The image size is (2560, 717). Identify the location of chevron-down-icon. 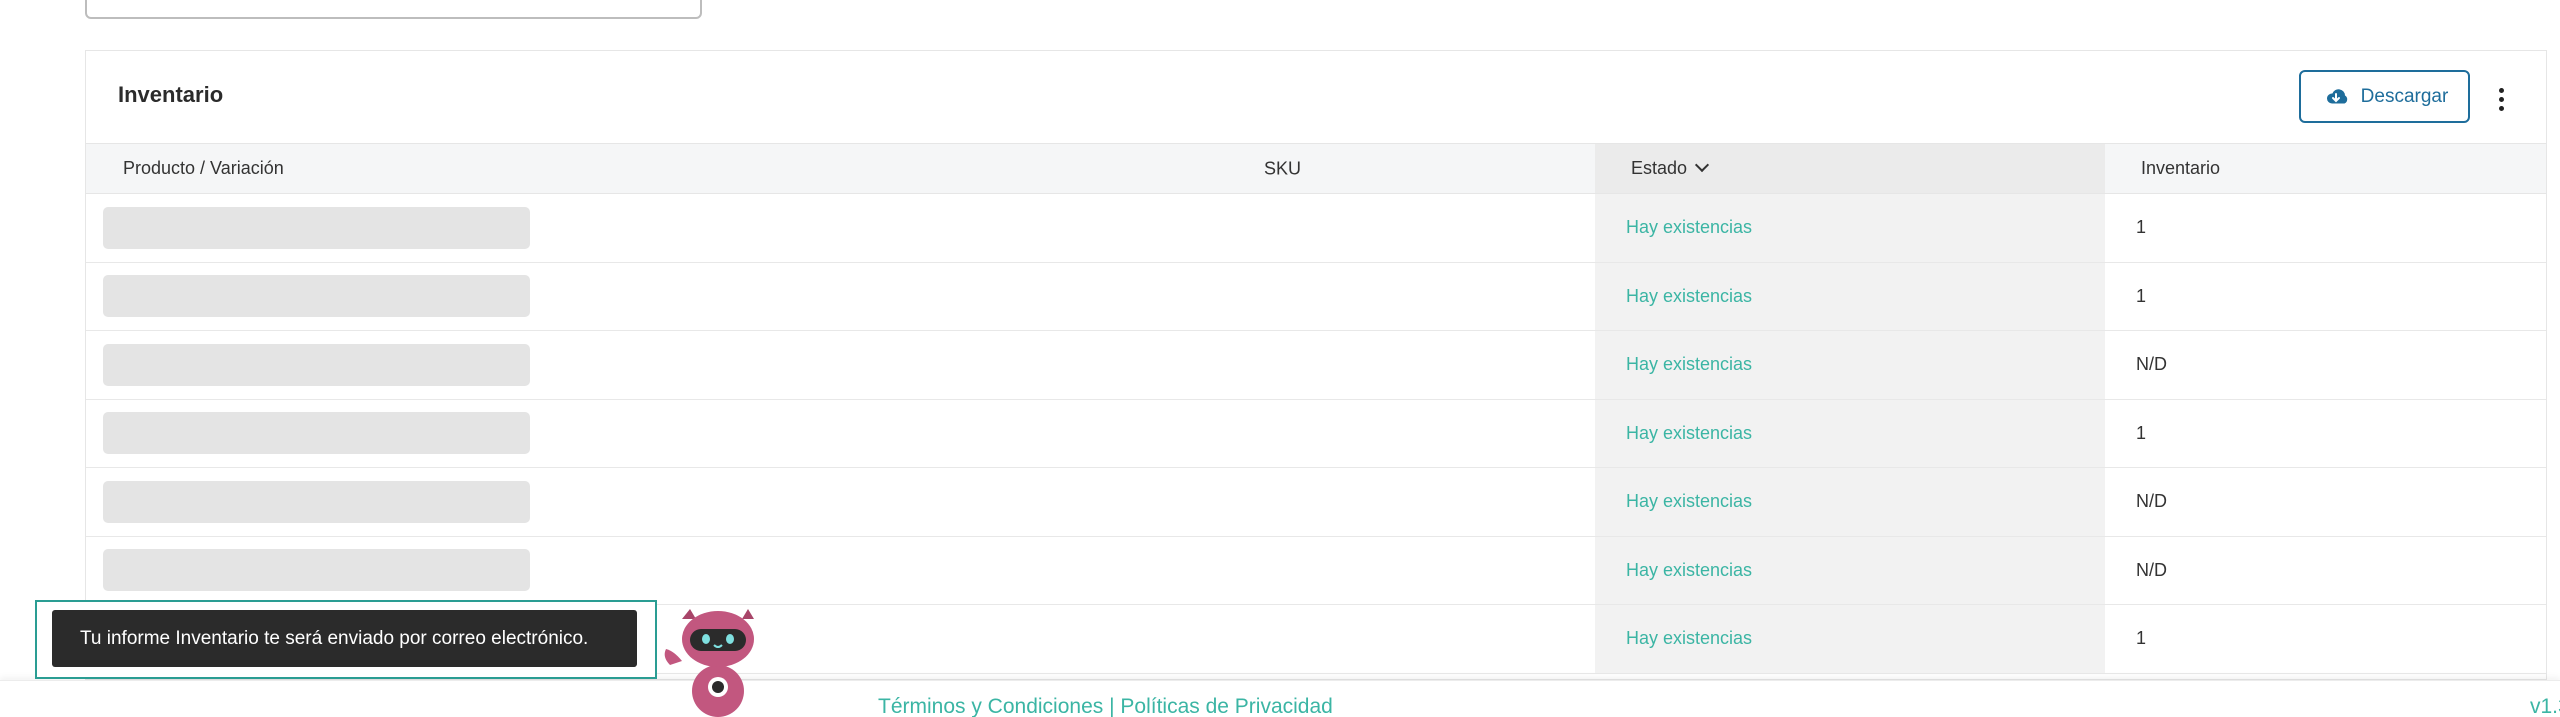
(1702, 165).